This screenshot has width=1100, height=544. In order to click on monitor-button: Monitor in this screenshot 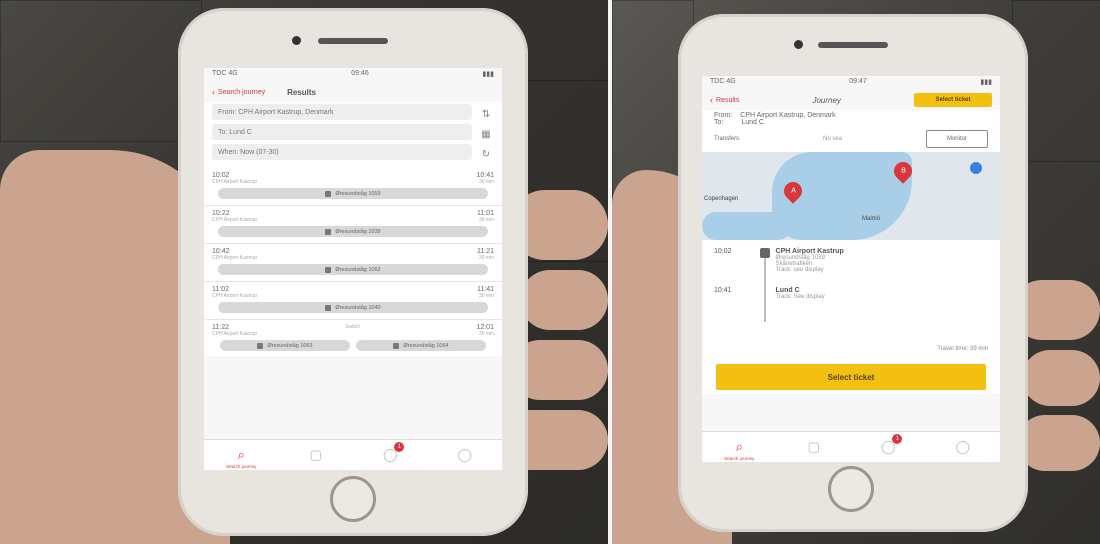, I will do `click(956, 139)`.